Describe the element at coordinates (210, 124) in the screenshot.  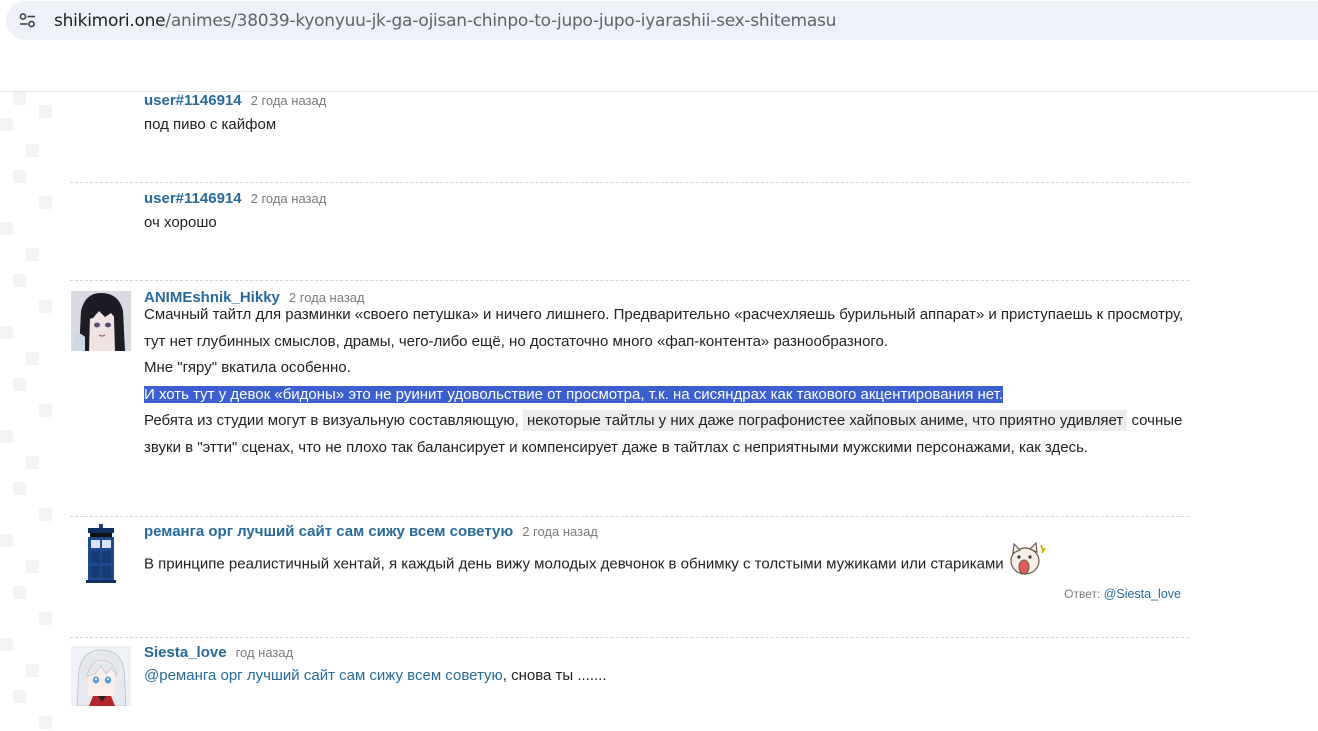
I see `comment-text: под пиво с кайфом` at that location.